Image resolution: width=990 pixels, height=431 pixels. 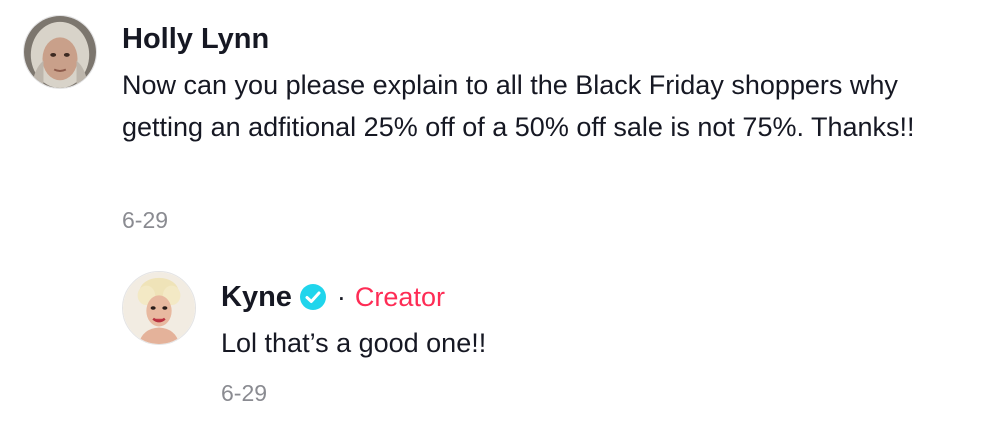 What do you see at coordinates (313, 297) in the screenshot?
I see `verified-check-icon` at bounding box center [313, 297].